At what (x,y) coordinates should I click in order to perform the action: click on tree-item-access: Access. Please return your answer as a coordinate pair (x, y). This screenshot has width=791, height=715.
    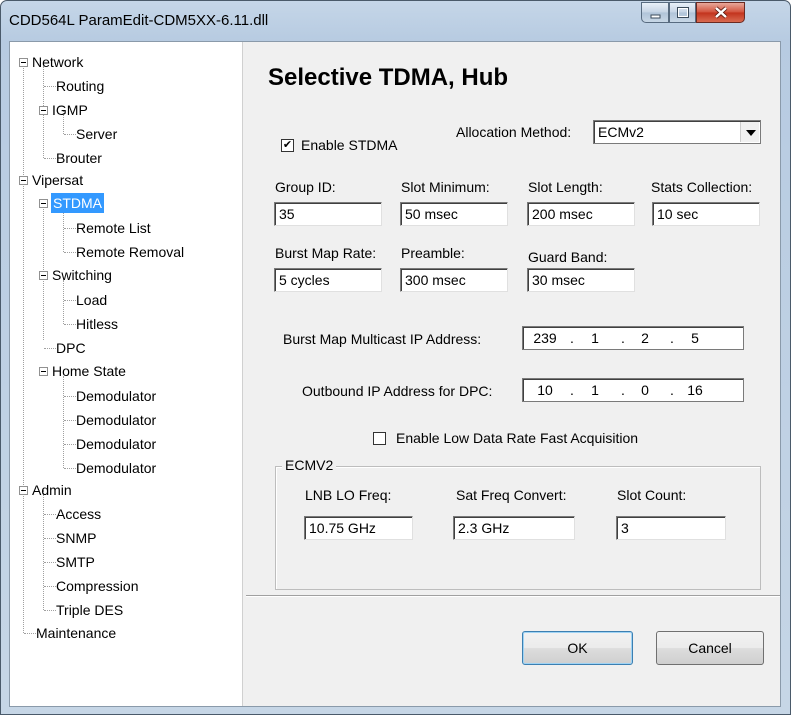
    Looking at the image, I should click on (78, 514).